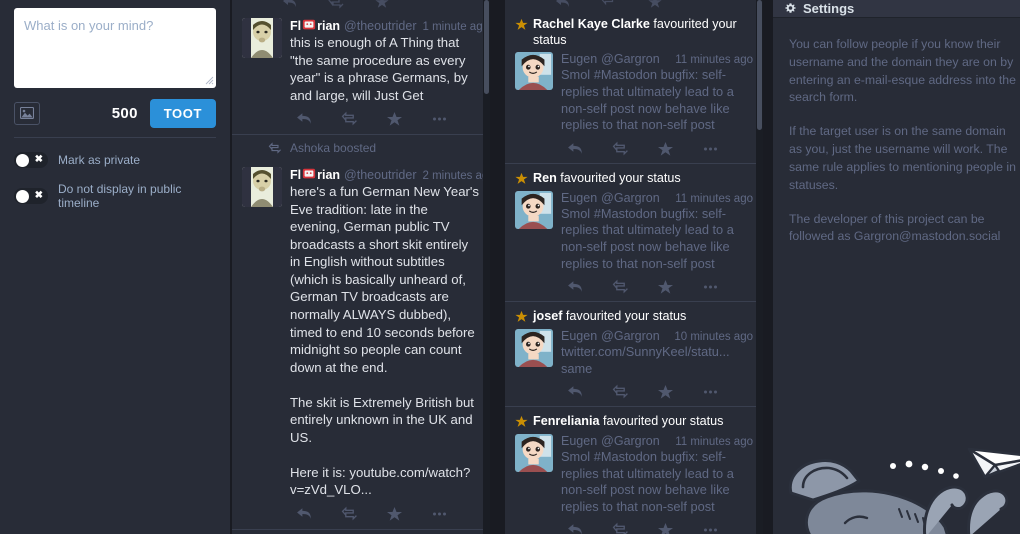 This screenshot has height=534, width=1020. What do you see at coordinates (333, 148) in the screenshot?
I see `boost-label: Ashoka boosted` at bounding box center [333, 148].